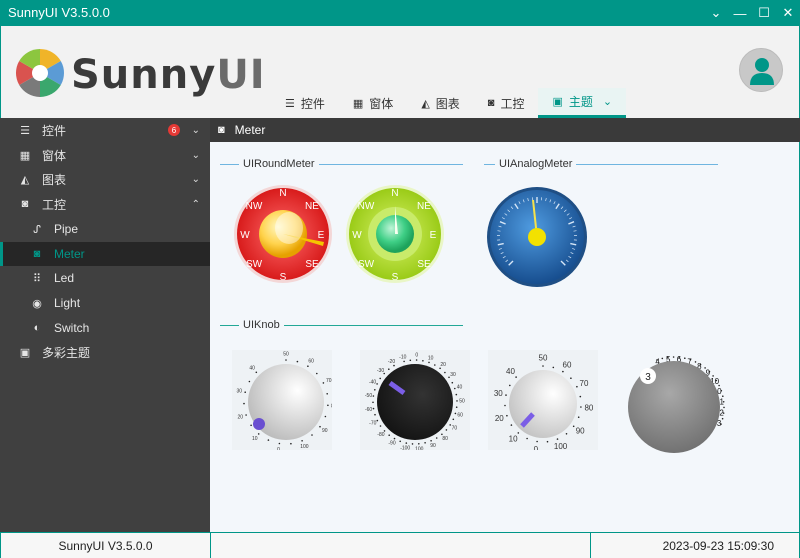 Image resolution: width=800 pixels, height=558 pixels. What do you see at coordinates (105, 229) in the screenshot?
I see `sidebar-item-pipe: ᔑ Pipe` at bounding box center [105, 229].